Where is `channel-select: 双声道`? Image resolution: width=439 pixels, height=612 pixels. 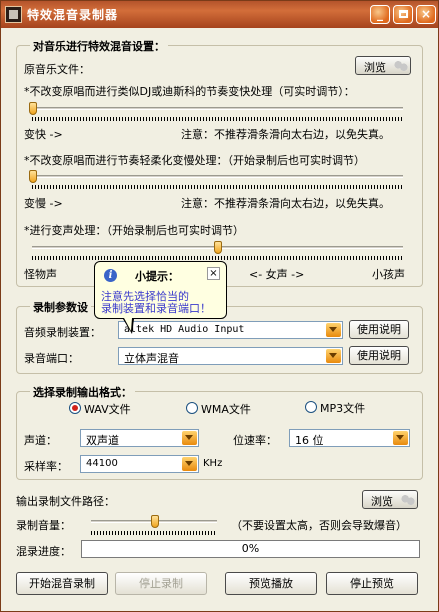
channel-select: 双声道 is located at coordinates (139, 438).